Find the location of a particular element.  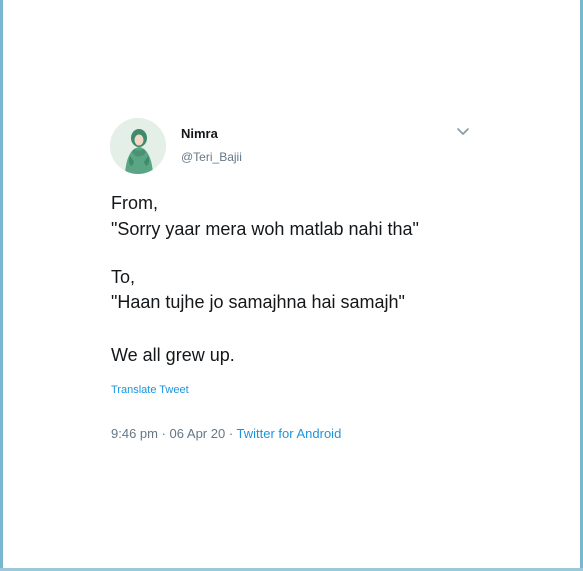

tweet-text-line: From, is located at coordinates (134, 203).